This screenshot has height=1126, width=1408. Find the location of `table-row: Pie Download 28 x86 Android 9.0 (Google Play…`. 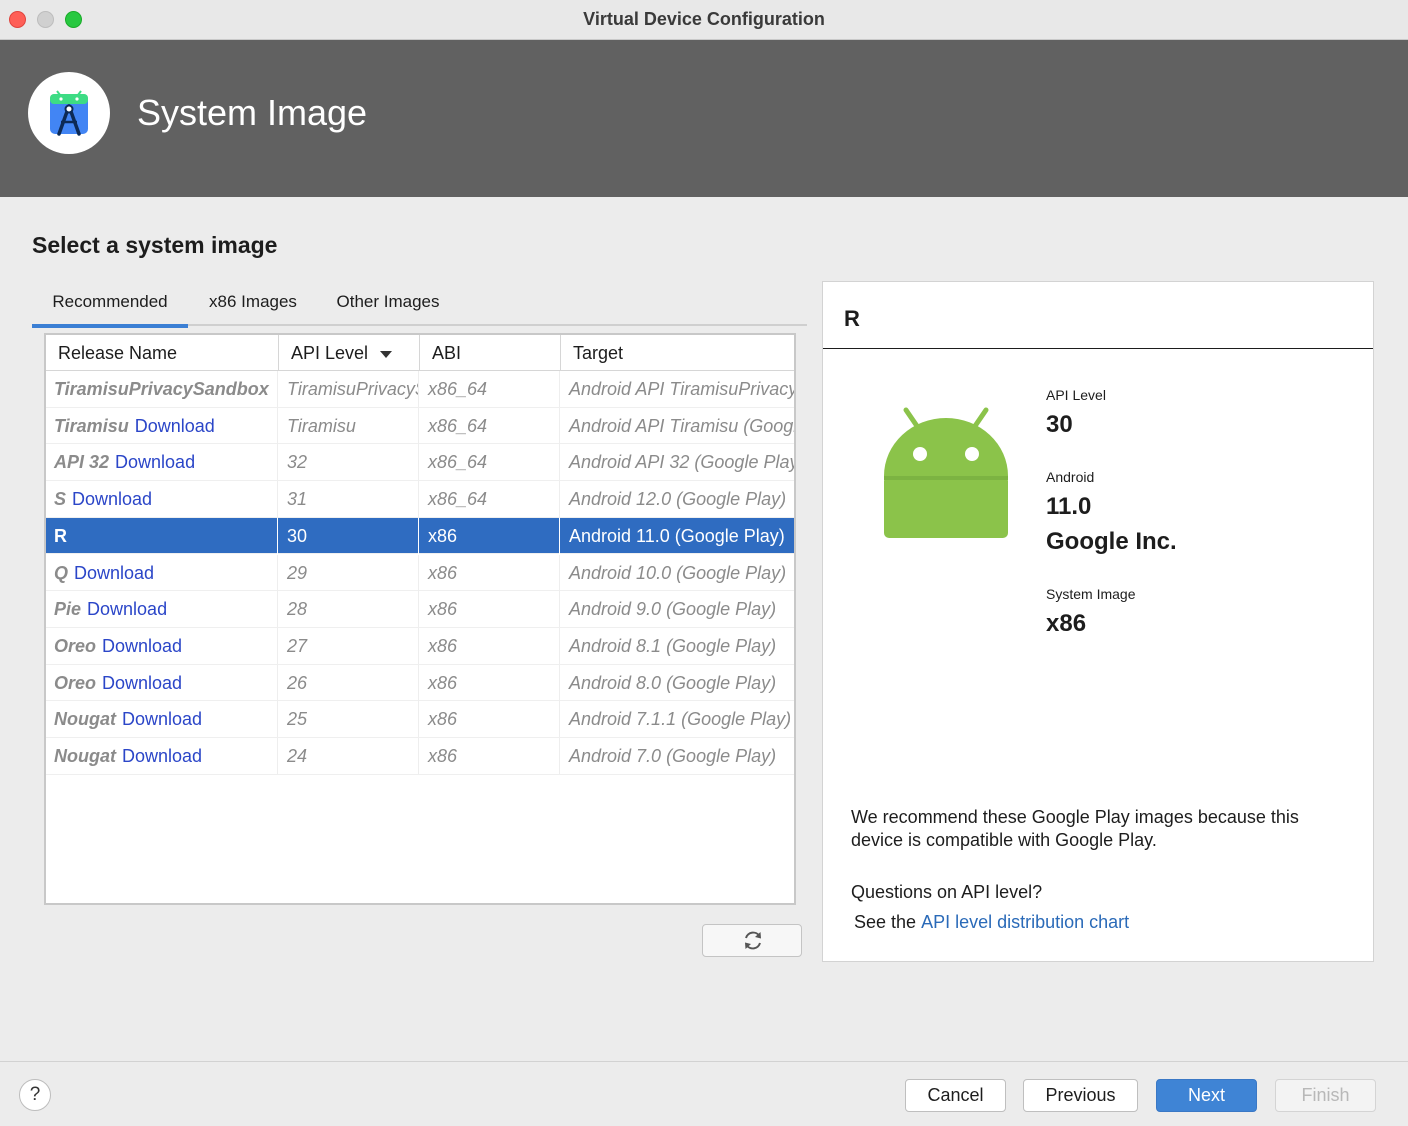

table-row: Pie Download 28 x86 Android 9.0 (Google Play… is located at coordinates (420, 609).